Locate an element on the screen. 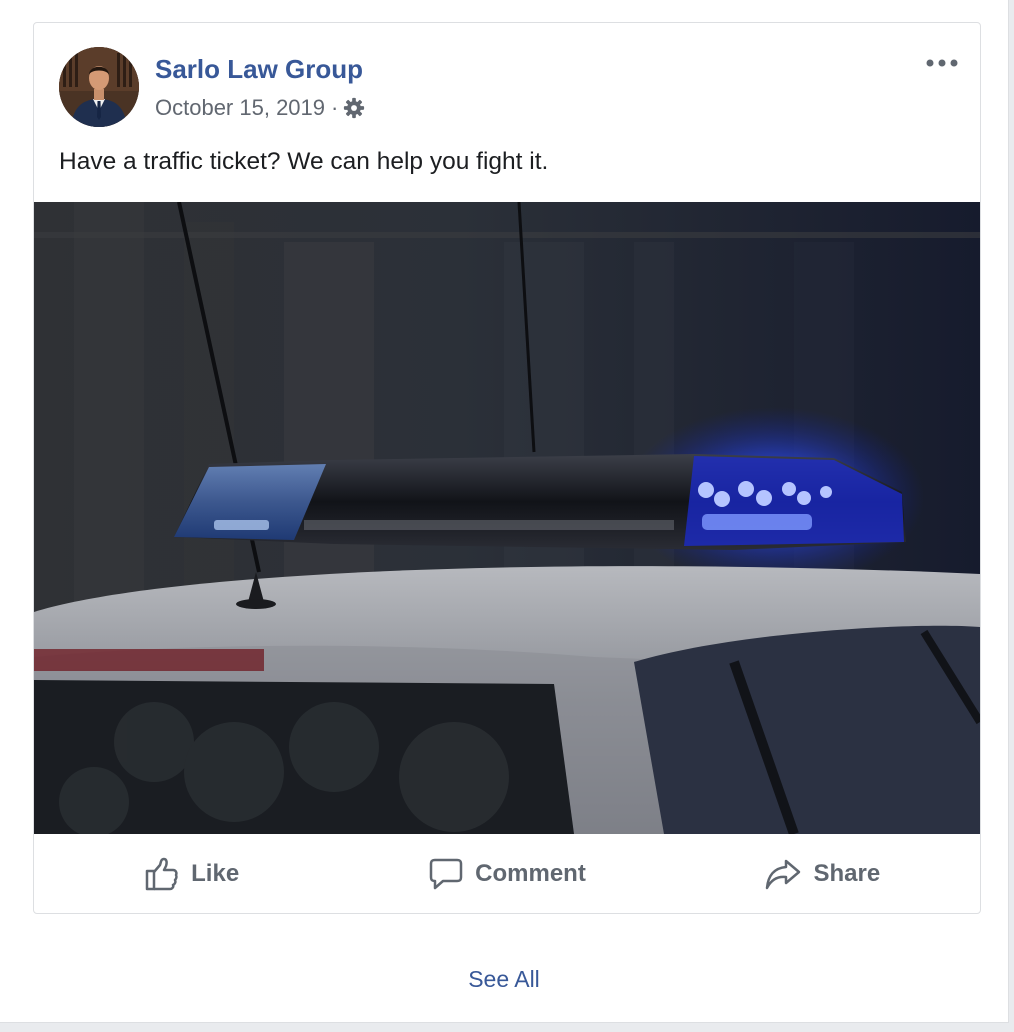 Image resolution: width=1014 pixels, height=1032 pixels. share-button: Share is located at coordinates (822, 873).